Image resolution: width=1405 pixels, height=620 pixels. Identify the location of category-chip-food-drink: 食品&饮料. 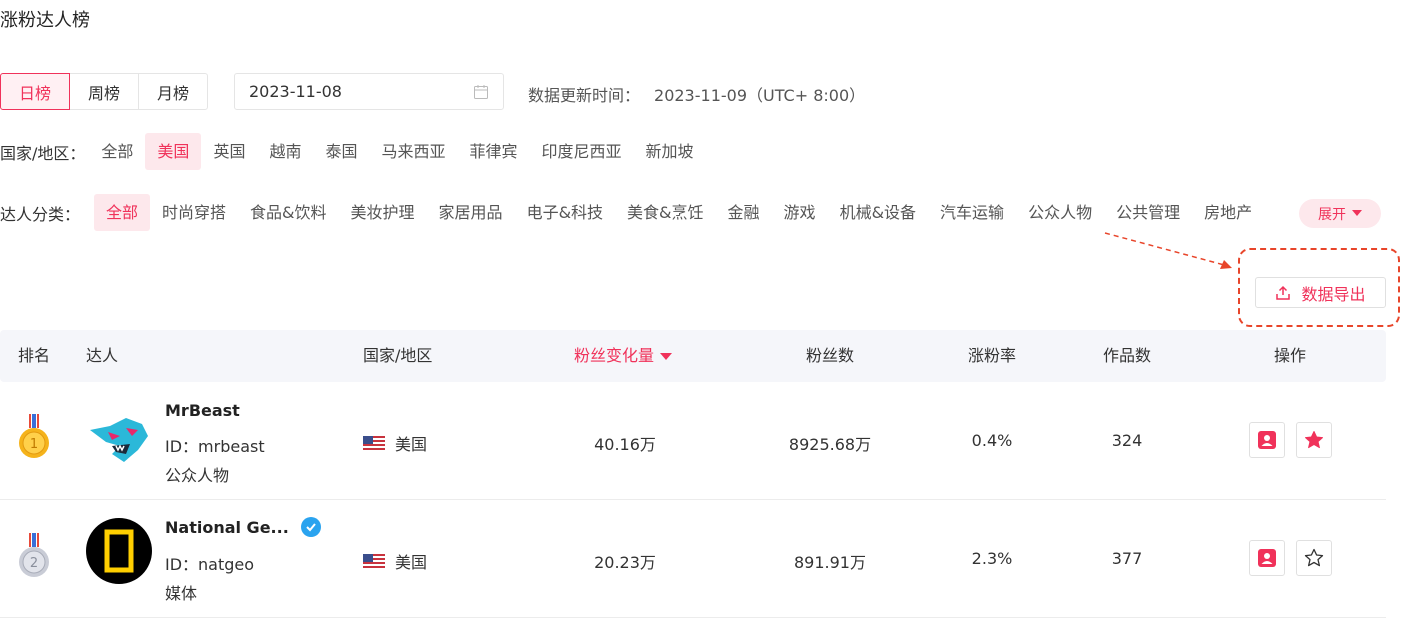
(288, 212).